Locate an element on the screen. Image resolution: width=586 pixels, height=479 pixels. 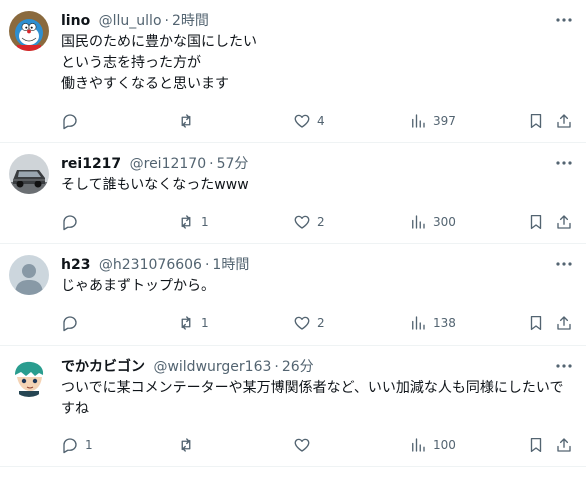
display-name: lino is located at coordinates (75, 21).